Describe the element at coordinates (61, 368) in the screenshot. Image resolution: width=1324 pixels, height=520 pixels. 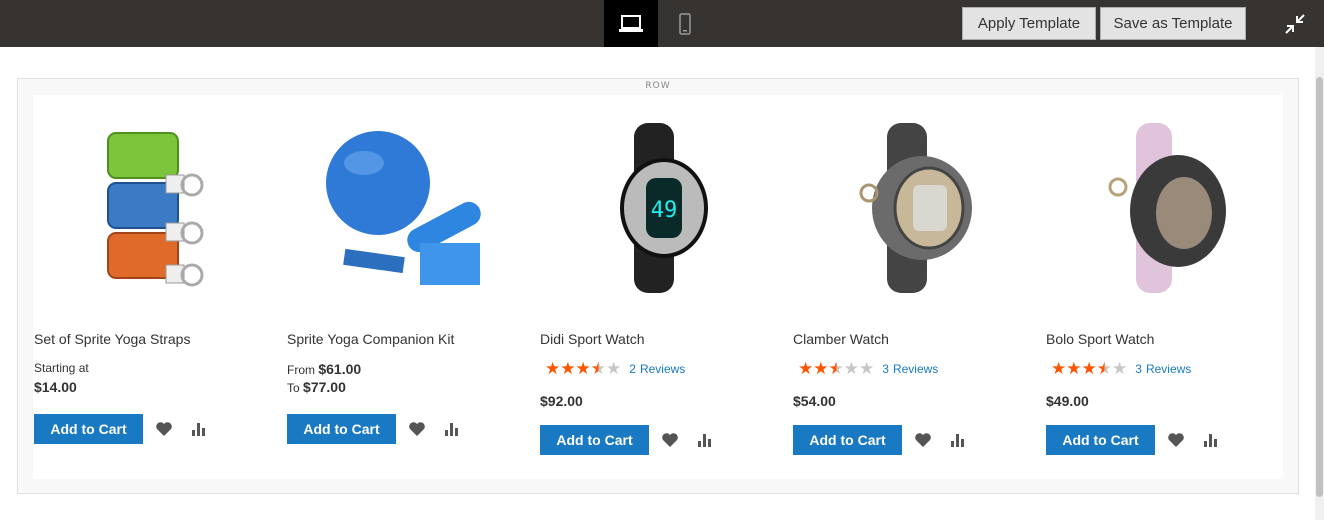
I see `price-starting: Starting at` at that location.